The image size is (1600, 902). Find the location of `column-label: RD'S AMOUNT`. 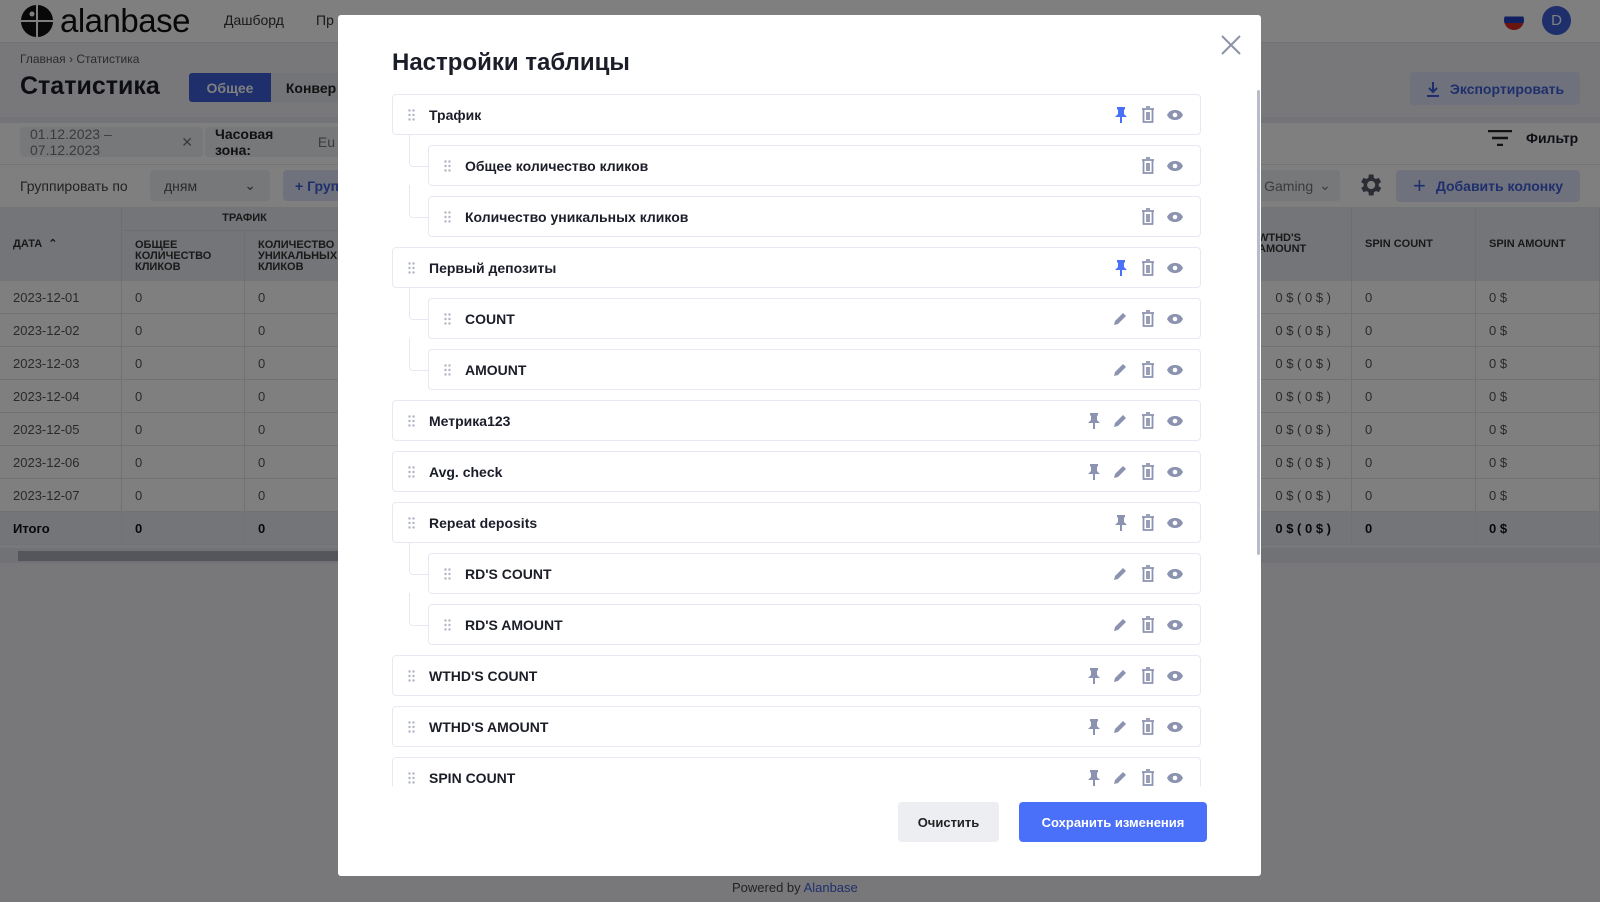

column-label: RD'S AMOUNT is located at coordinates (514, 624).